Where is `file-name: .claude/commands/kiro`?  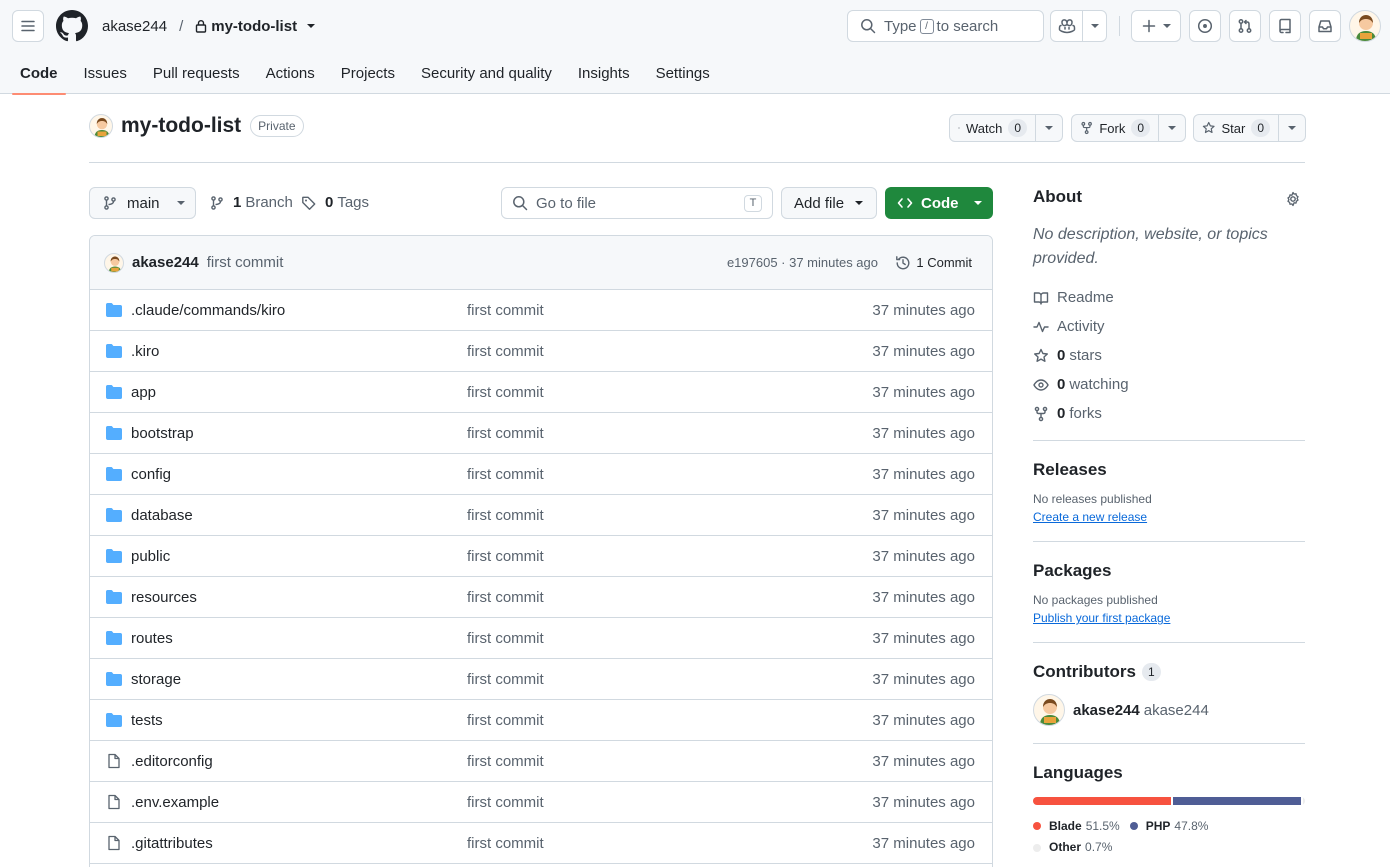
file-name: .claude/commands/kiro is located at coordinates (208, 310).